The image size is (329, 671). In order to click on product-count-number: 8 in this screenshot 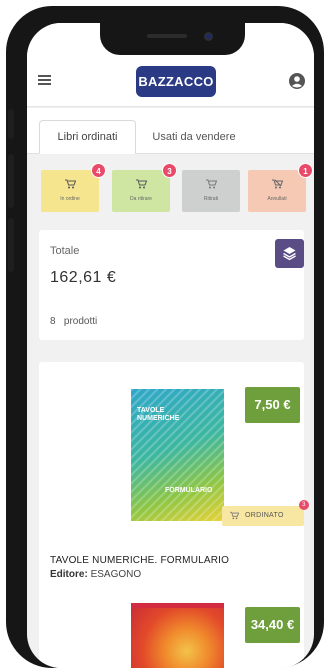, I will do `click(53, 321)`.